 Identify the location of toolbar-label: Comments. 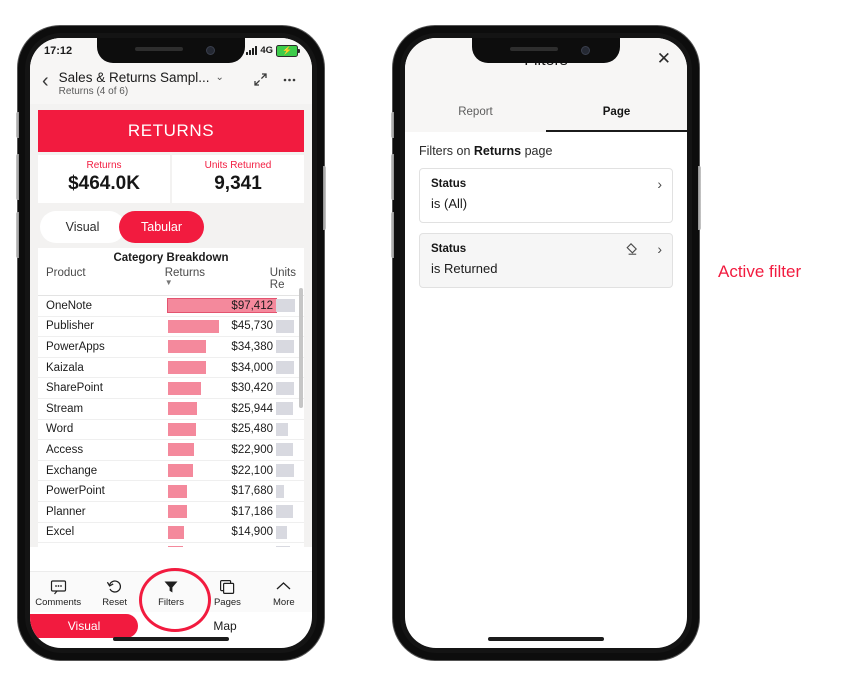
(58, 602).